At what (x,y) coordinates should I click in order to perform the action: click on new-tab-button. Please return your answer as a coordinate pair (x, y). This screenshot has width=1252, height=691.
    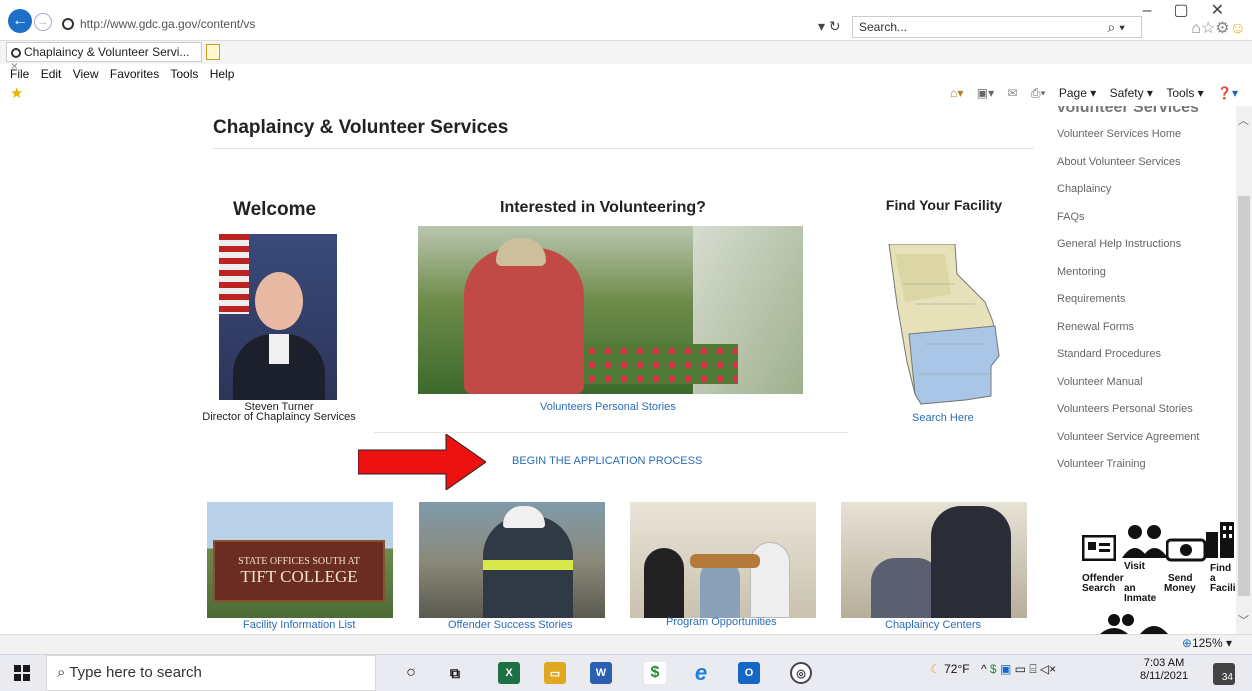
    Looking at the image, I should click on (213, 52).